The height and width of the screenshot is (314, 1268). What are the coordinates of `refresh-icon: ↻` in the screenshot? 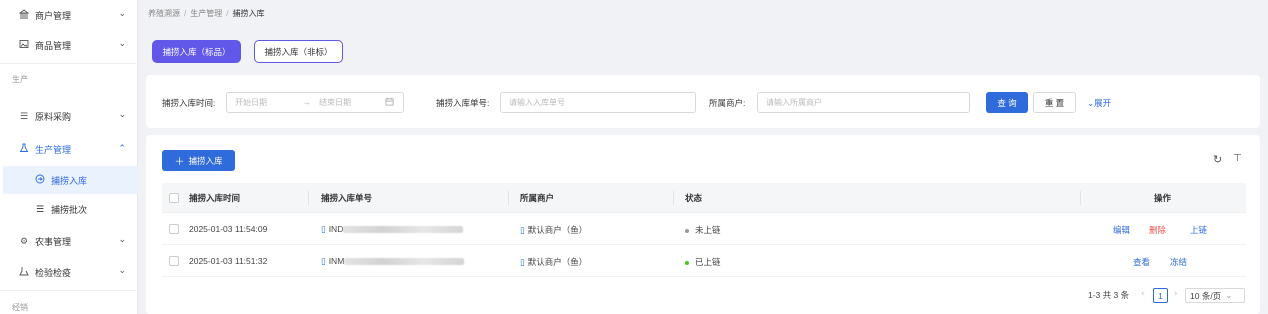 It's located at (1217, 159).